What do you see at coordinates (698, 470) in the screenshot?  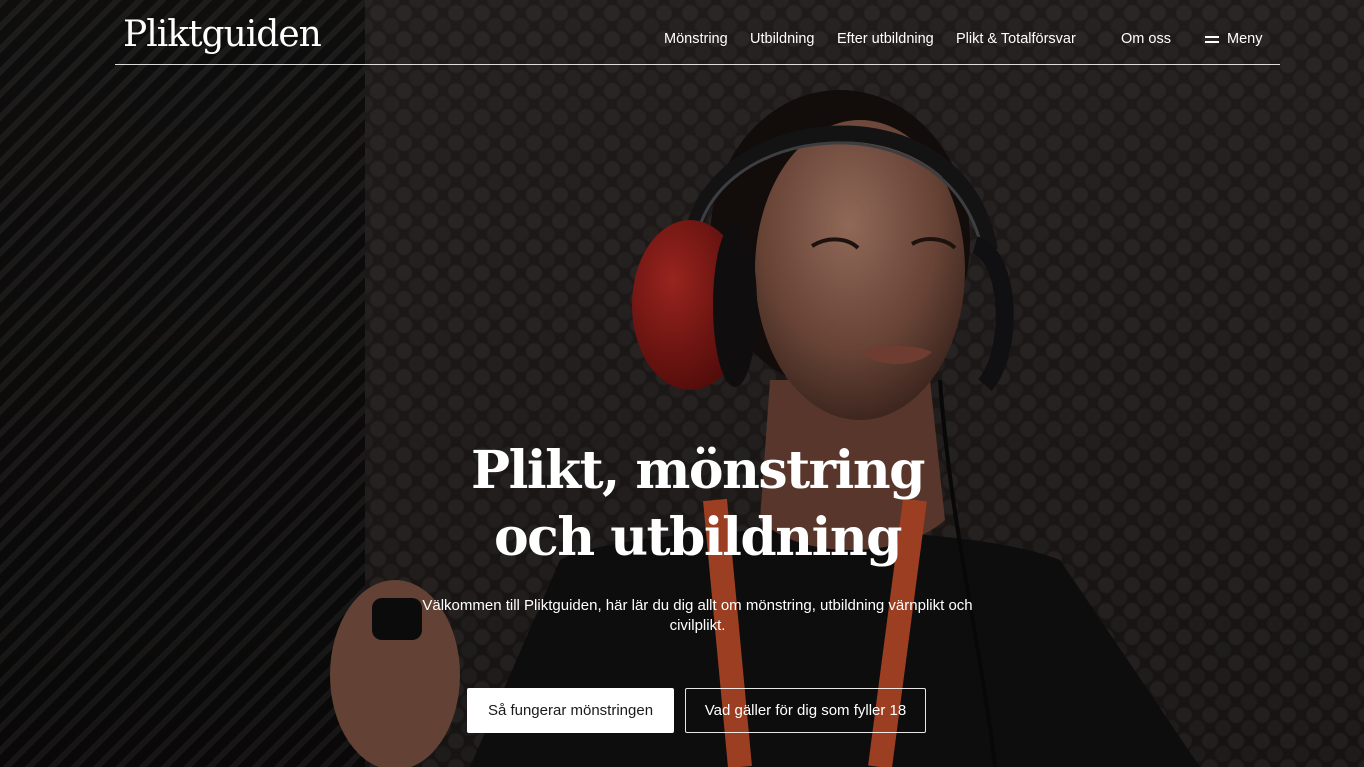 I see `hero-title-line-1: Plikt, mönstring` at bounding box center [698, 470].